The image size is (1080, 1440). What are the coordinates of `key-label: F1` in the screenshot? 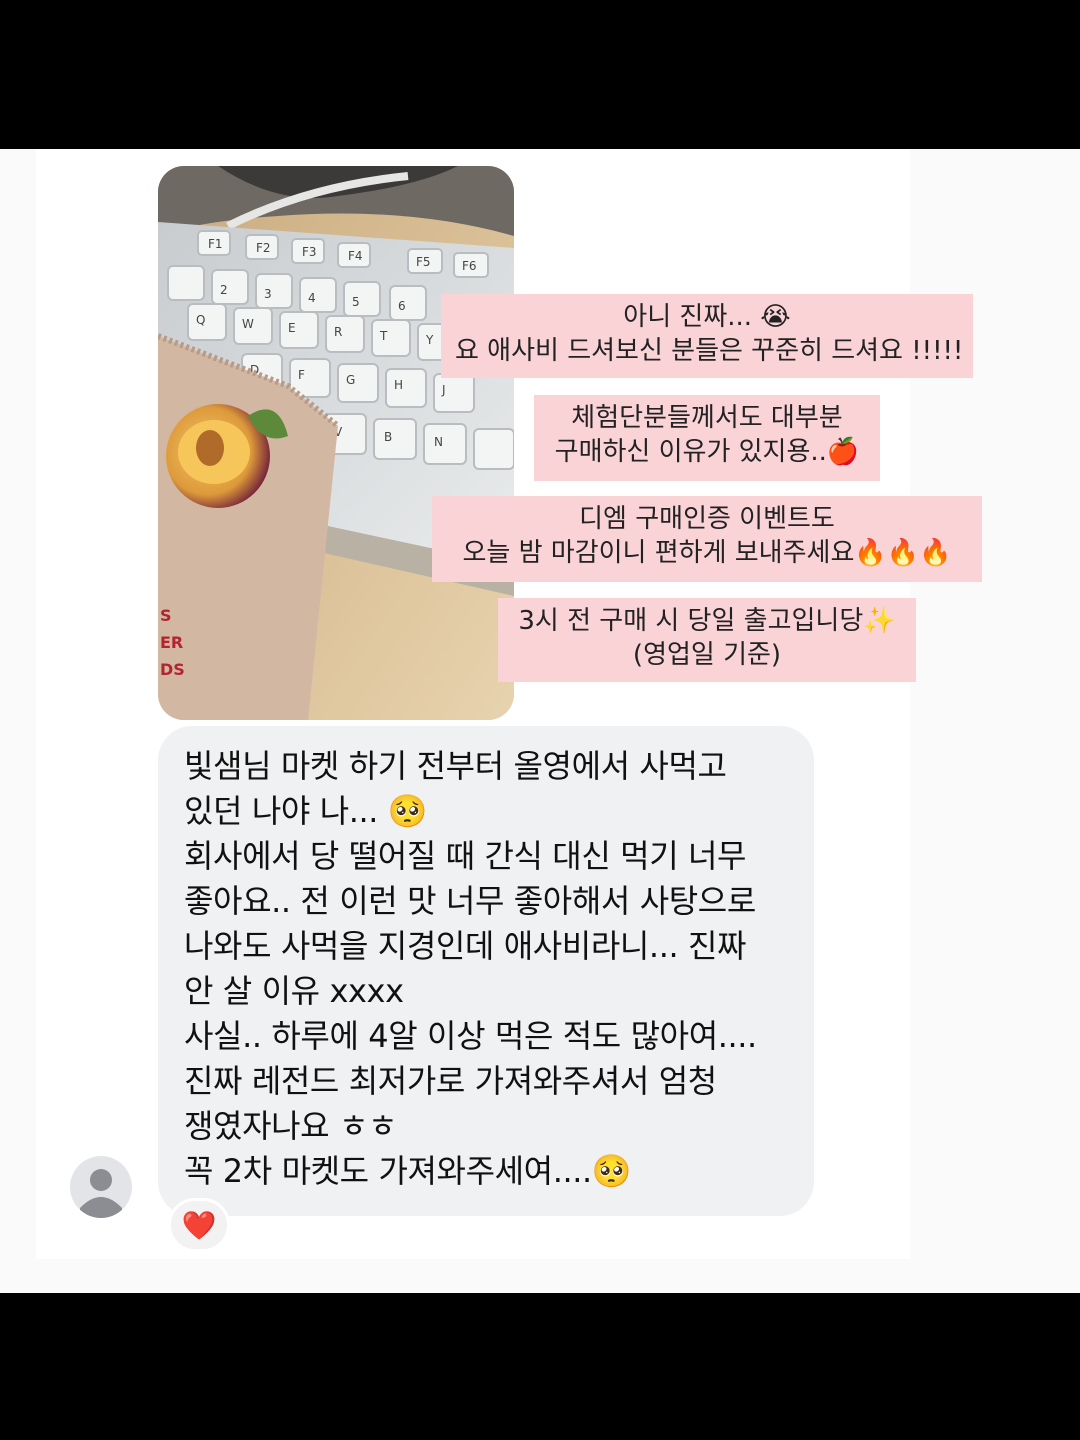 It's located at (215, 244).